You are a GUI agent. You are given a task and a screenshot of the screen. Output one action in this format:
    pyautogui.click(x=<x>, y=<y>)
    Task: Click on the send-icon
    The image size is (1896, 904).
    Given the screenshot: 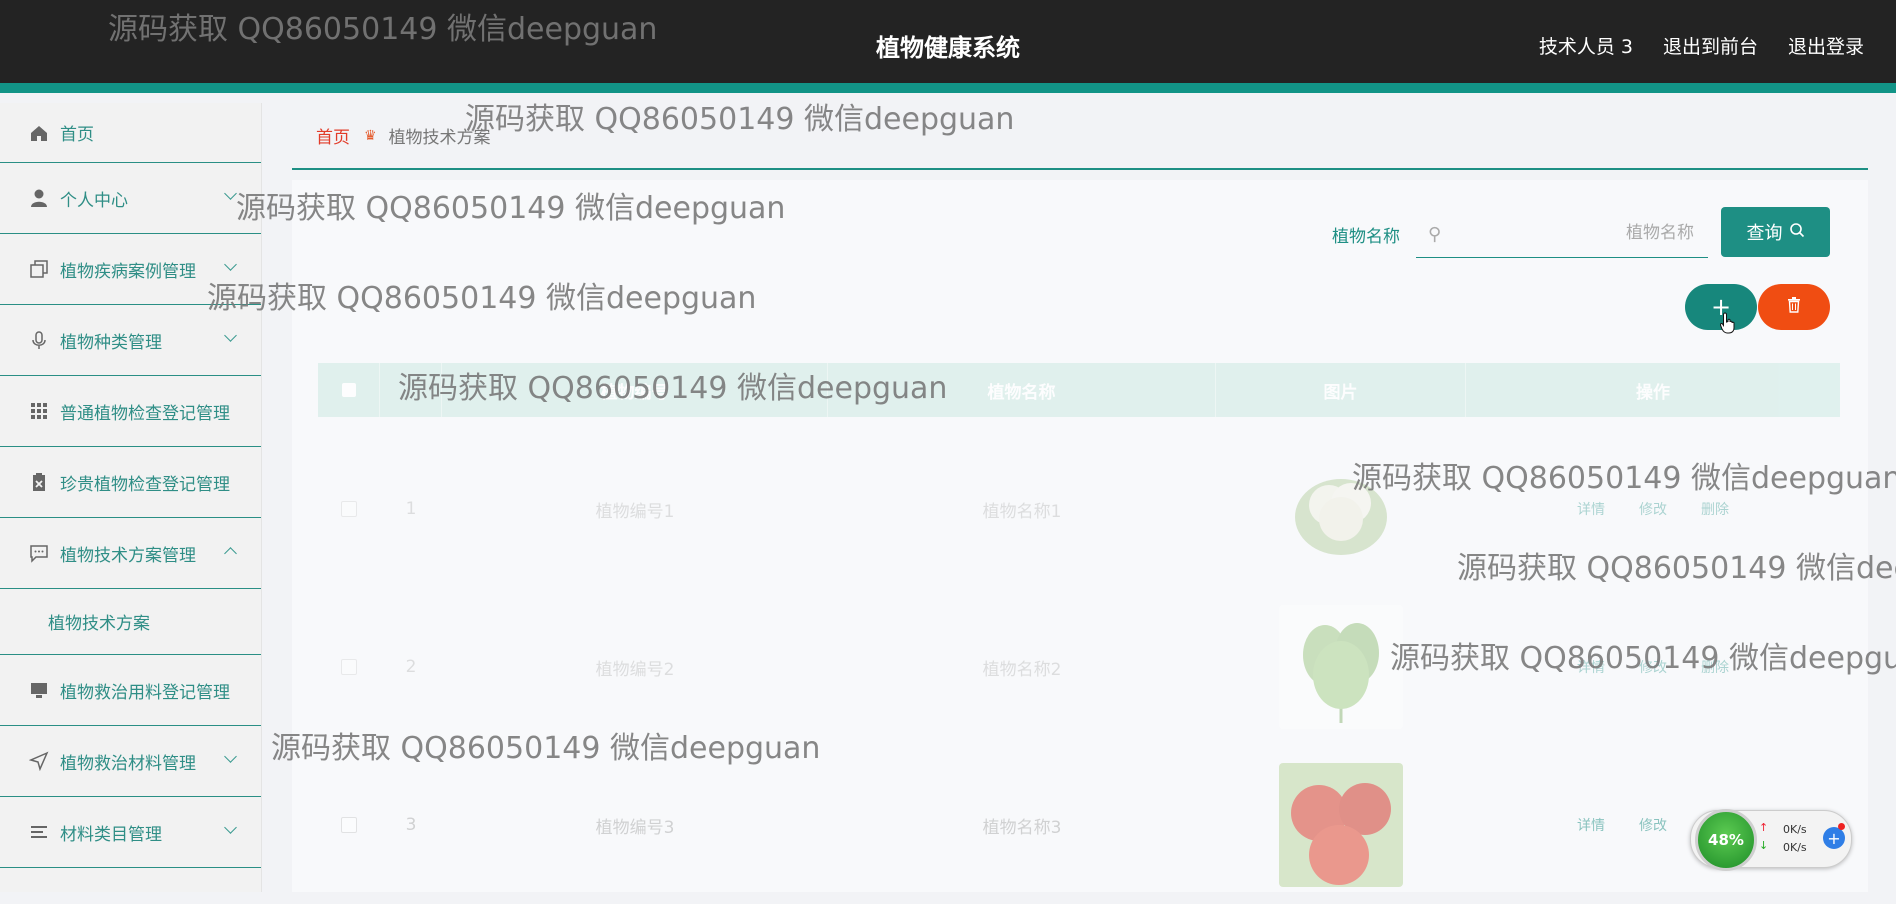 What is the action you would take?
    pyautogui.click(x=39, y=761)
    